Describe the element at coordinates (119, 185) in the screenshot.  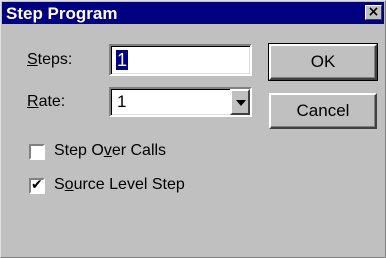
I see `source-level-step-label: Source Level Step` at that location.